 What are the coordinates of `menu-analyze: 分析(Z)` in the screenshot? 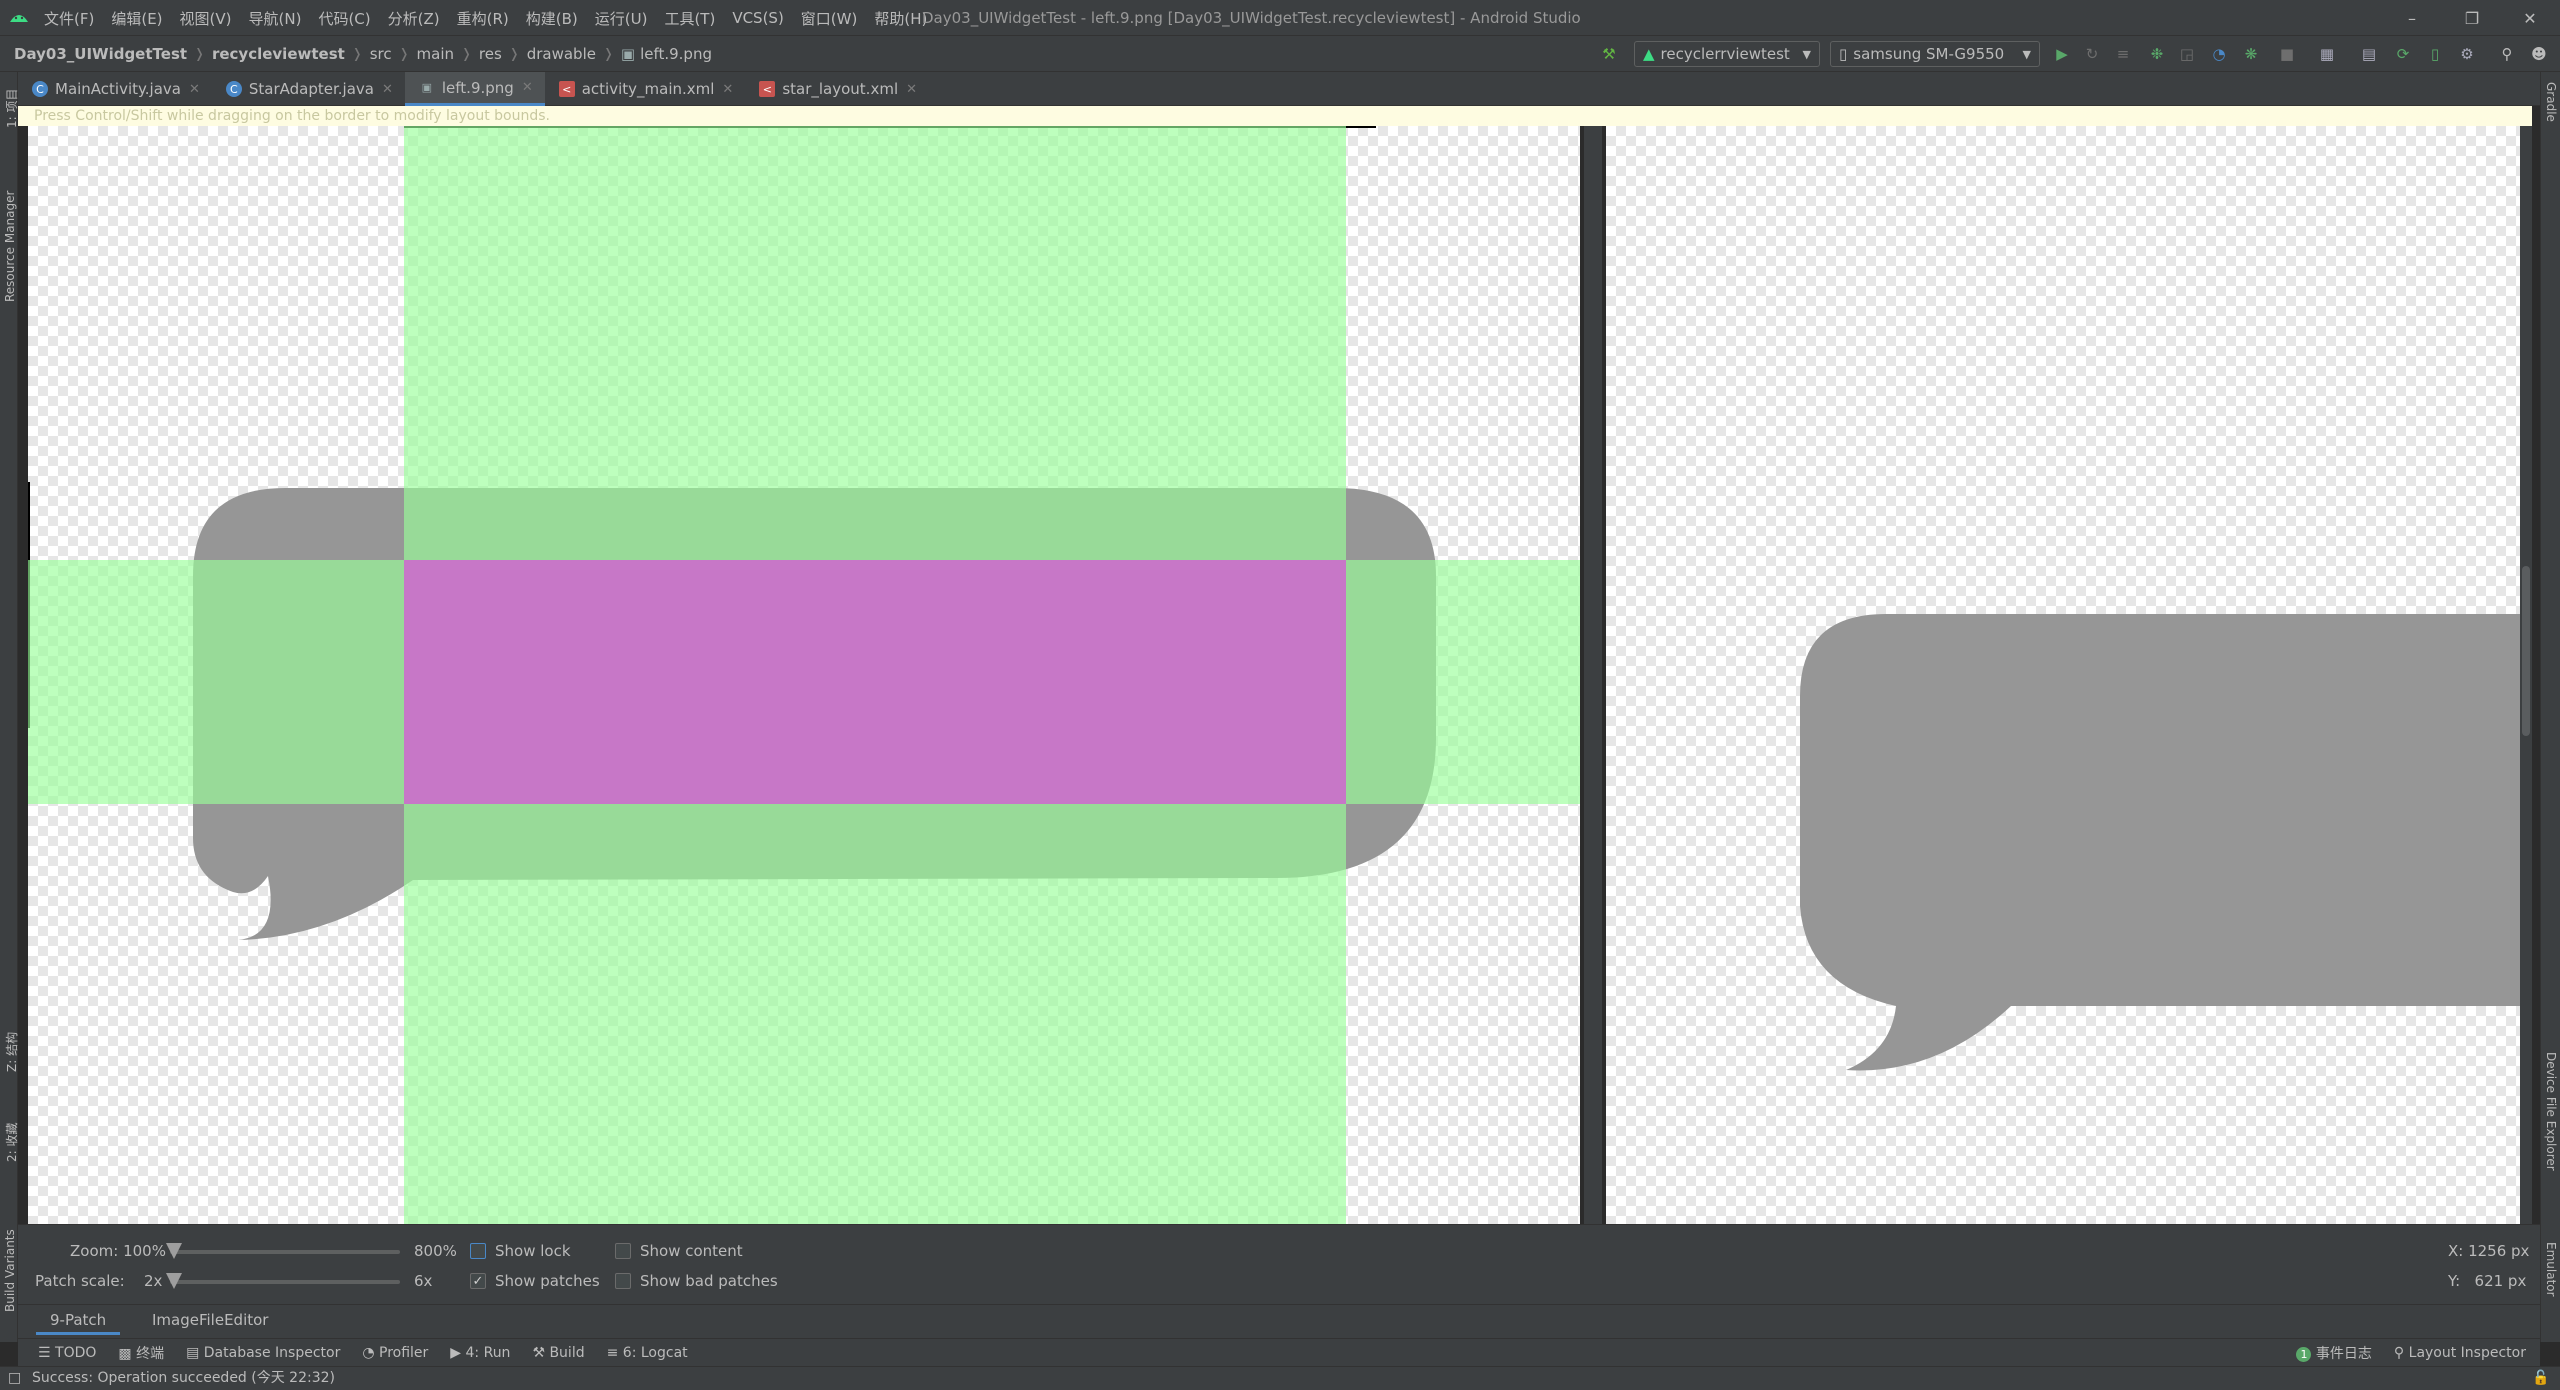 It's located at (414, 18).